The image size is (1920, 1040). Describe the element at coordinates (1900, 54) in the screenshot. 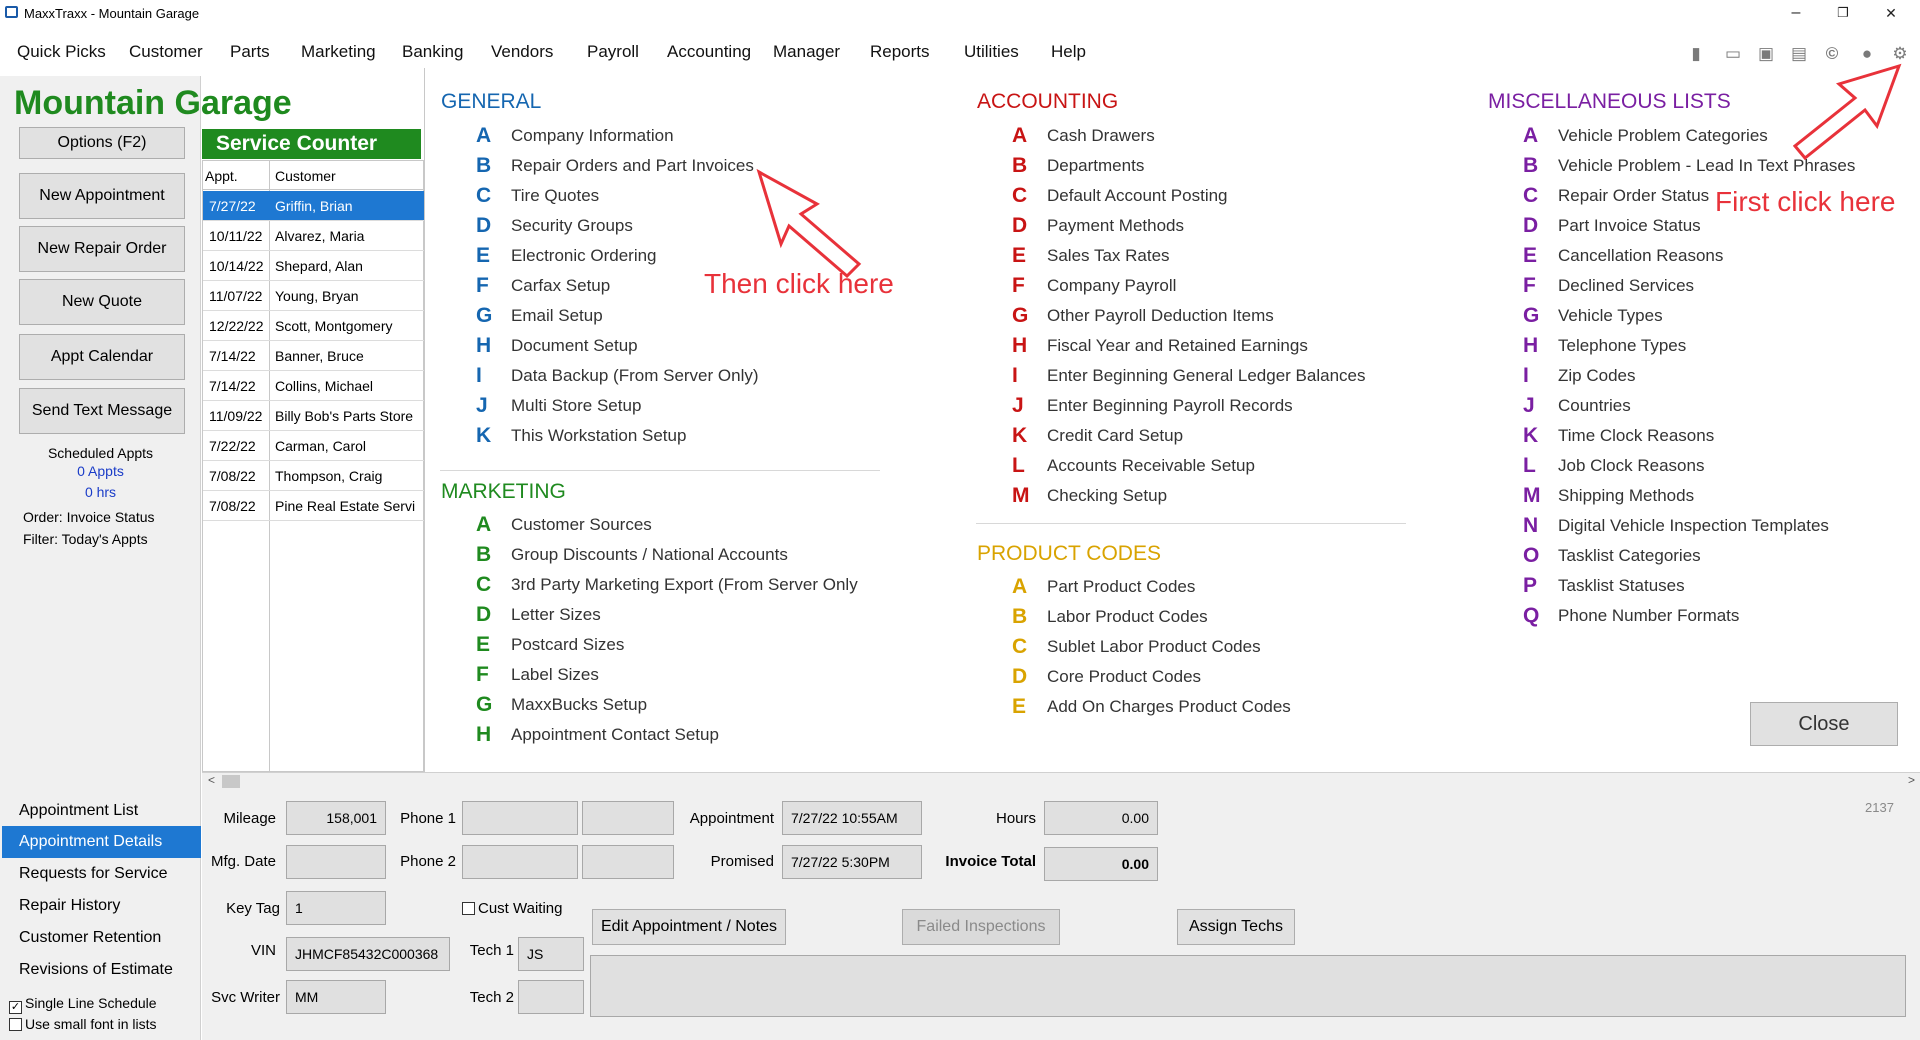

I see `gear-icon: ⚙` at that location.